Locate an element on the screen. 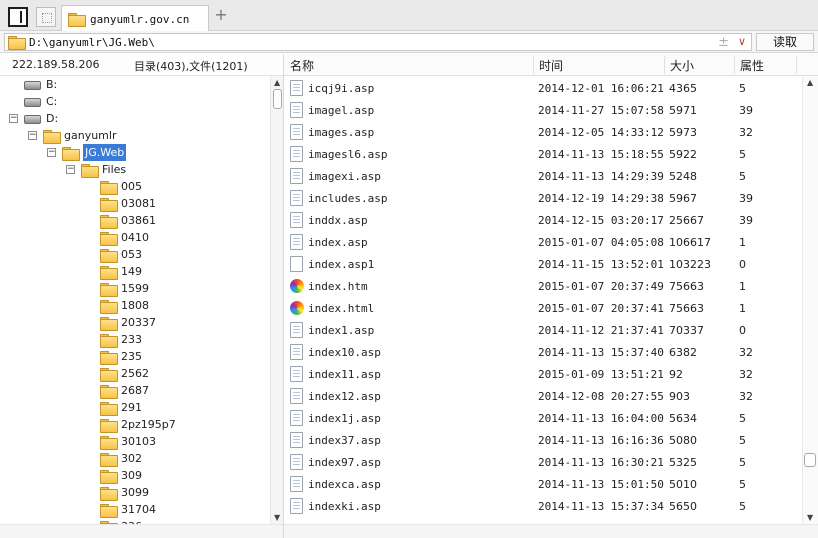 Image resolution: width=818 pixels, height=538 pixels. file-row: indexki.asp 2014-11-13 15:37:34 5650 5 is located at coordinates (543, 506).